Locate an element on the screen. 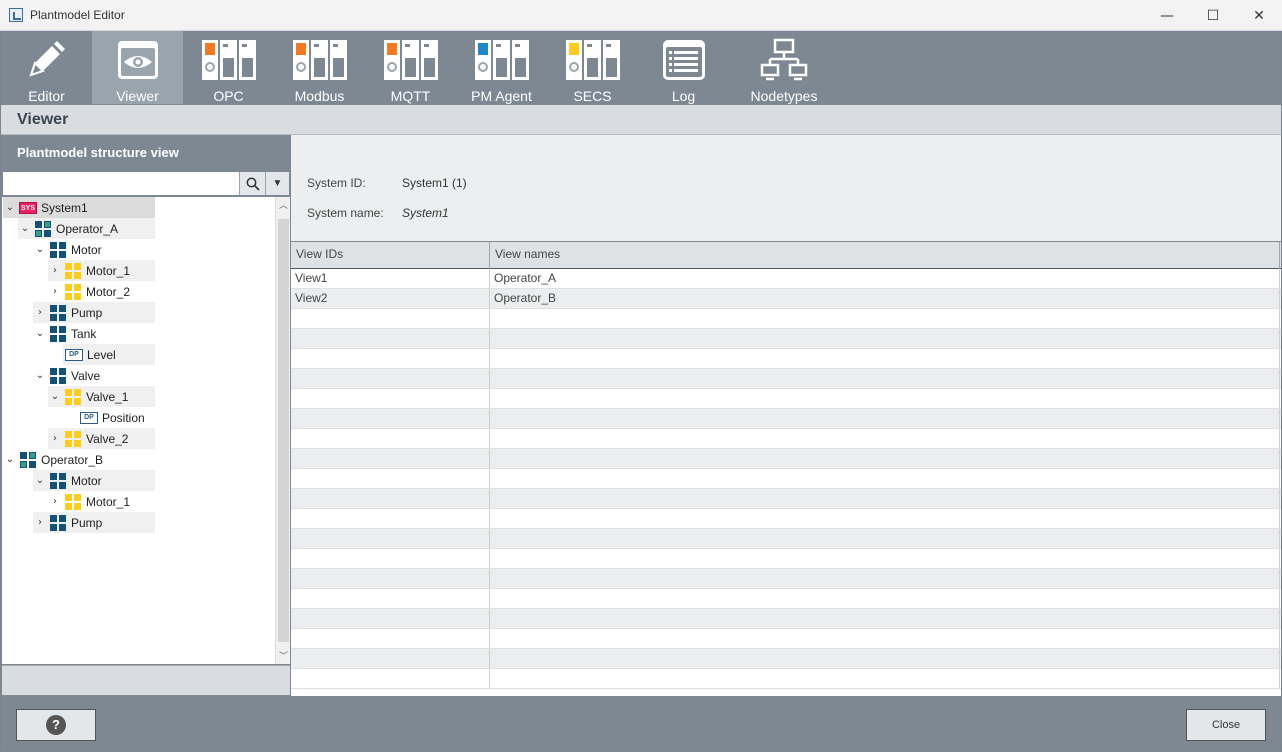 The image size is (1282, 752). question-mark-icon: ? is located at coordinates (56, 725).